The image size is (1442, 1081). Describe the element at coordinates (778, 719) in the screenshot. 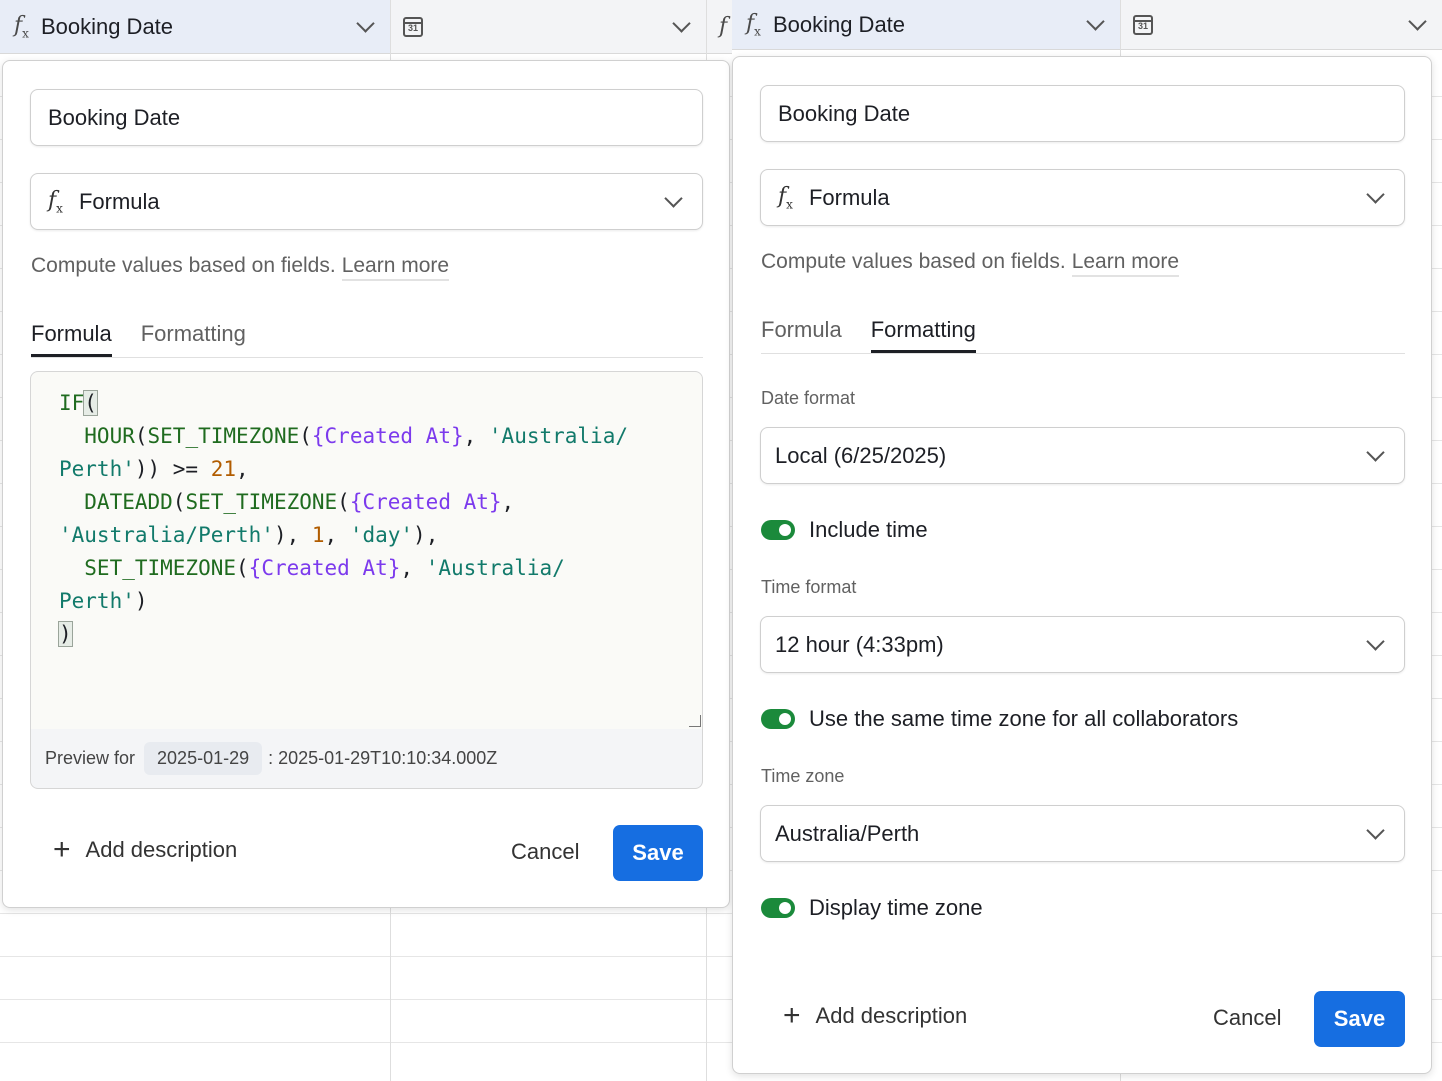

I see `same-time-zone-toggle` at that location.